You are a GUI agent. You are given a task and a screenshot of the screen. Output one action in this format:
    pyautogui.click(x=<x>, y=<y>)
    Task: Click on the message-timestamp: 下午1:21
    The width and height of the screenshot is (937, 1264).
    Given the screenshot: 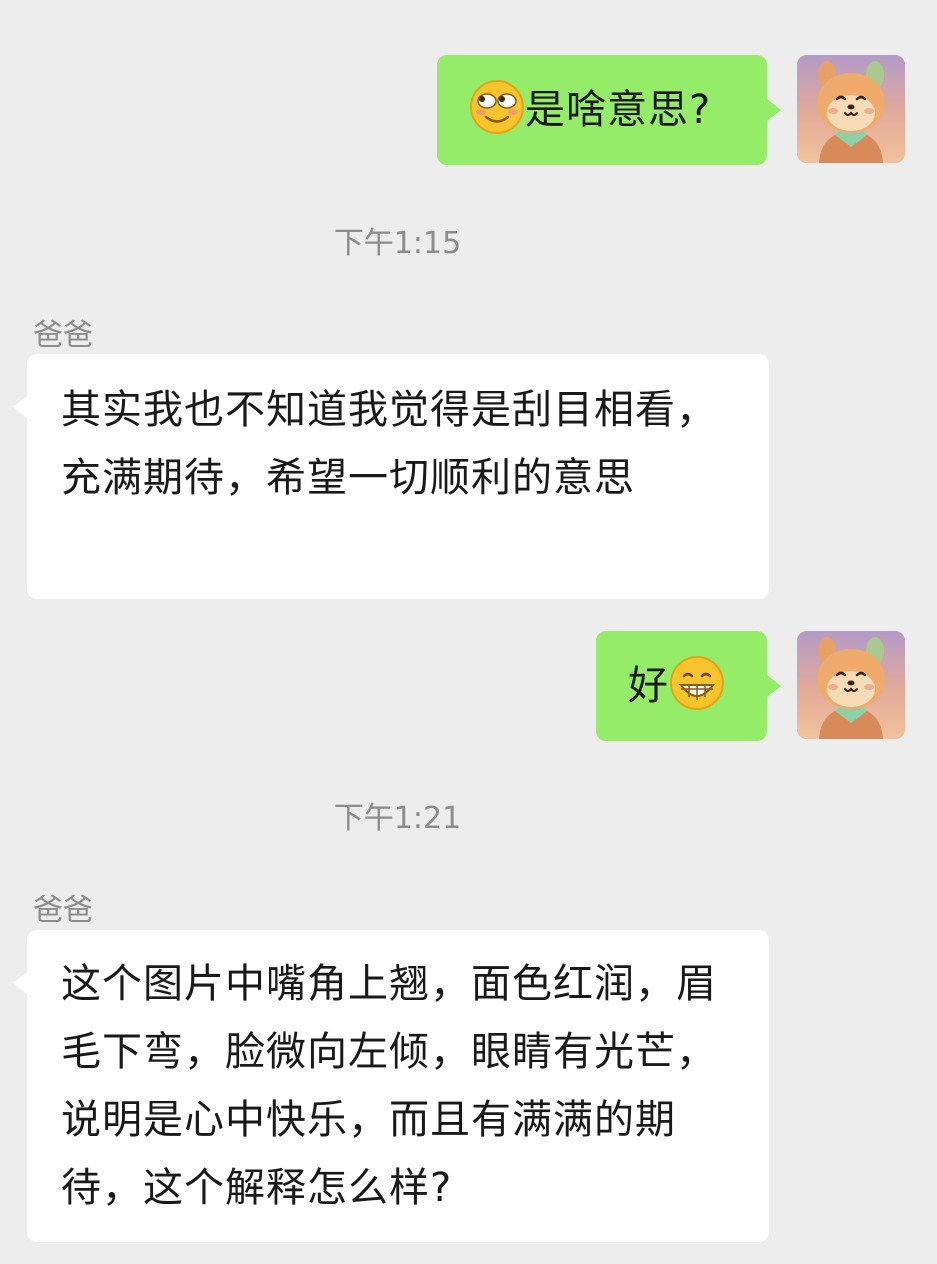 What is the action you would take?
    pyautogui.click(x=397, y=818)
    